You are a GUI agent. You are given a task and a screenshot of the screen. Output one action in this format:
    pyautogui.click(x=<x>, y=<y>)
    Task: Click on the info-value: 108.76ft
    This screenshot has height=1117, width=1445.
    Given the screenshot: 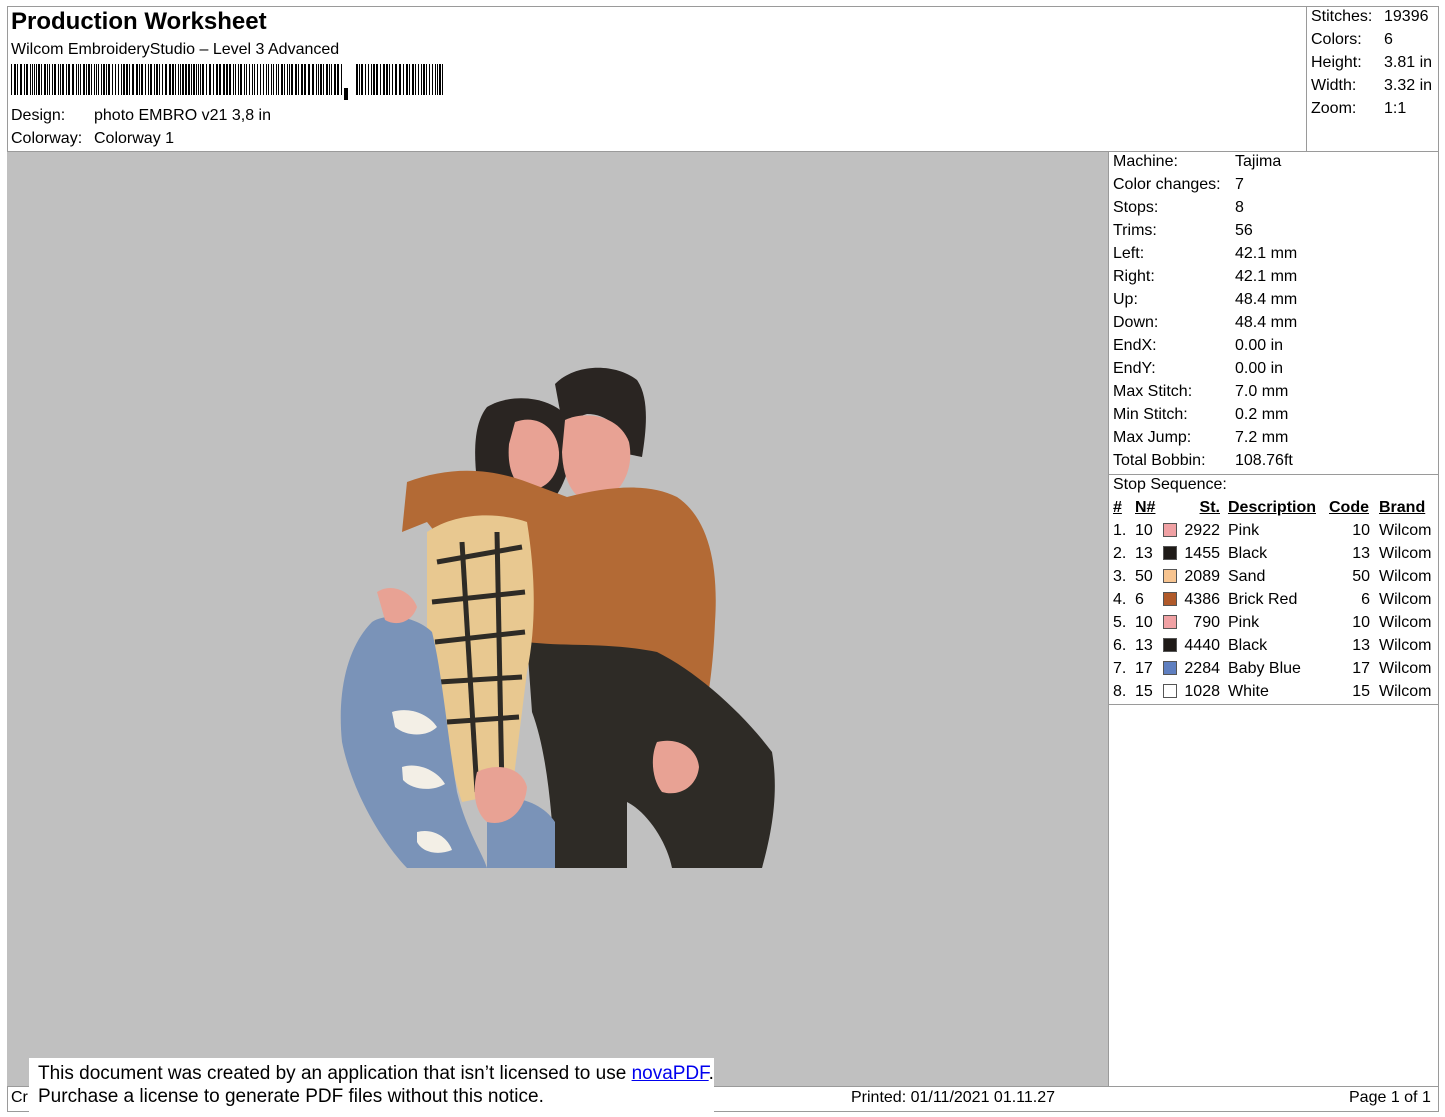 What is the action you would take?
    pyautogui.click(x=1264, y=460)
    